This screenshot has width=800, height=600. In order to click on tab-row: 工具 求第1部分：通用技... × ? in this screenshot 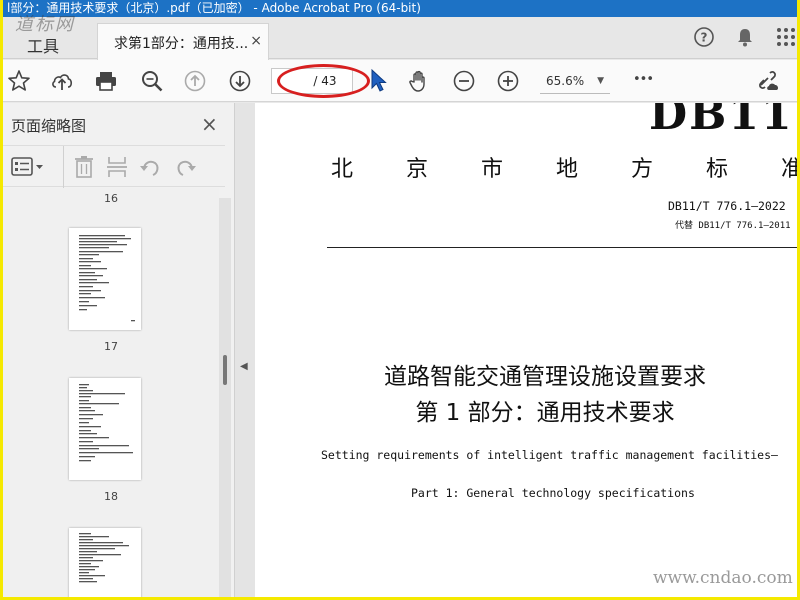, I will do `click(400, 38)`.